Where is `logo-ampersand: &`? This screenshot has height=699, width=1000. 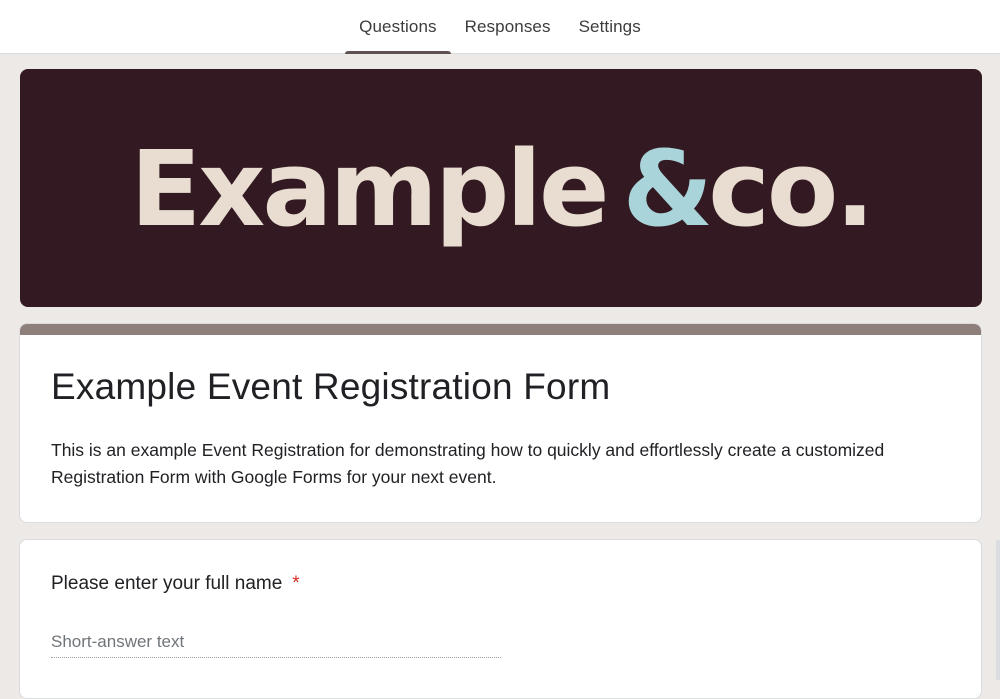 logo-ampersand: & is located at coordinates (668, 189).